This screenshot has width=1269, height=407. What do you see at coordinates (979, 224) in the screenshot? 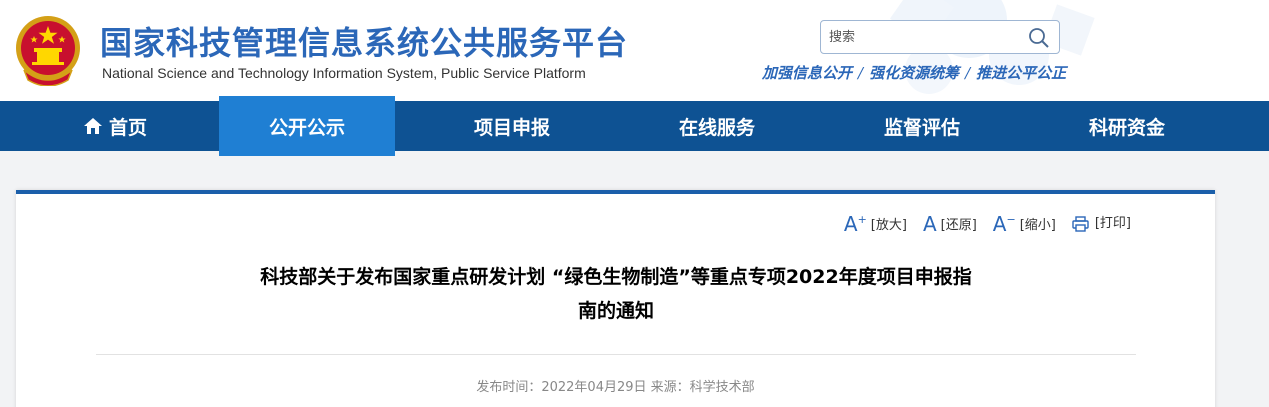
I see `article-tools: A+ [放大] A [还原] A− [缩小] [打印]` at bounding box center [979, 224].